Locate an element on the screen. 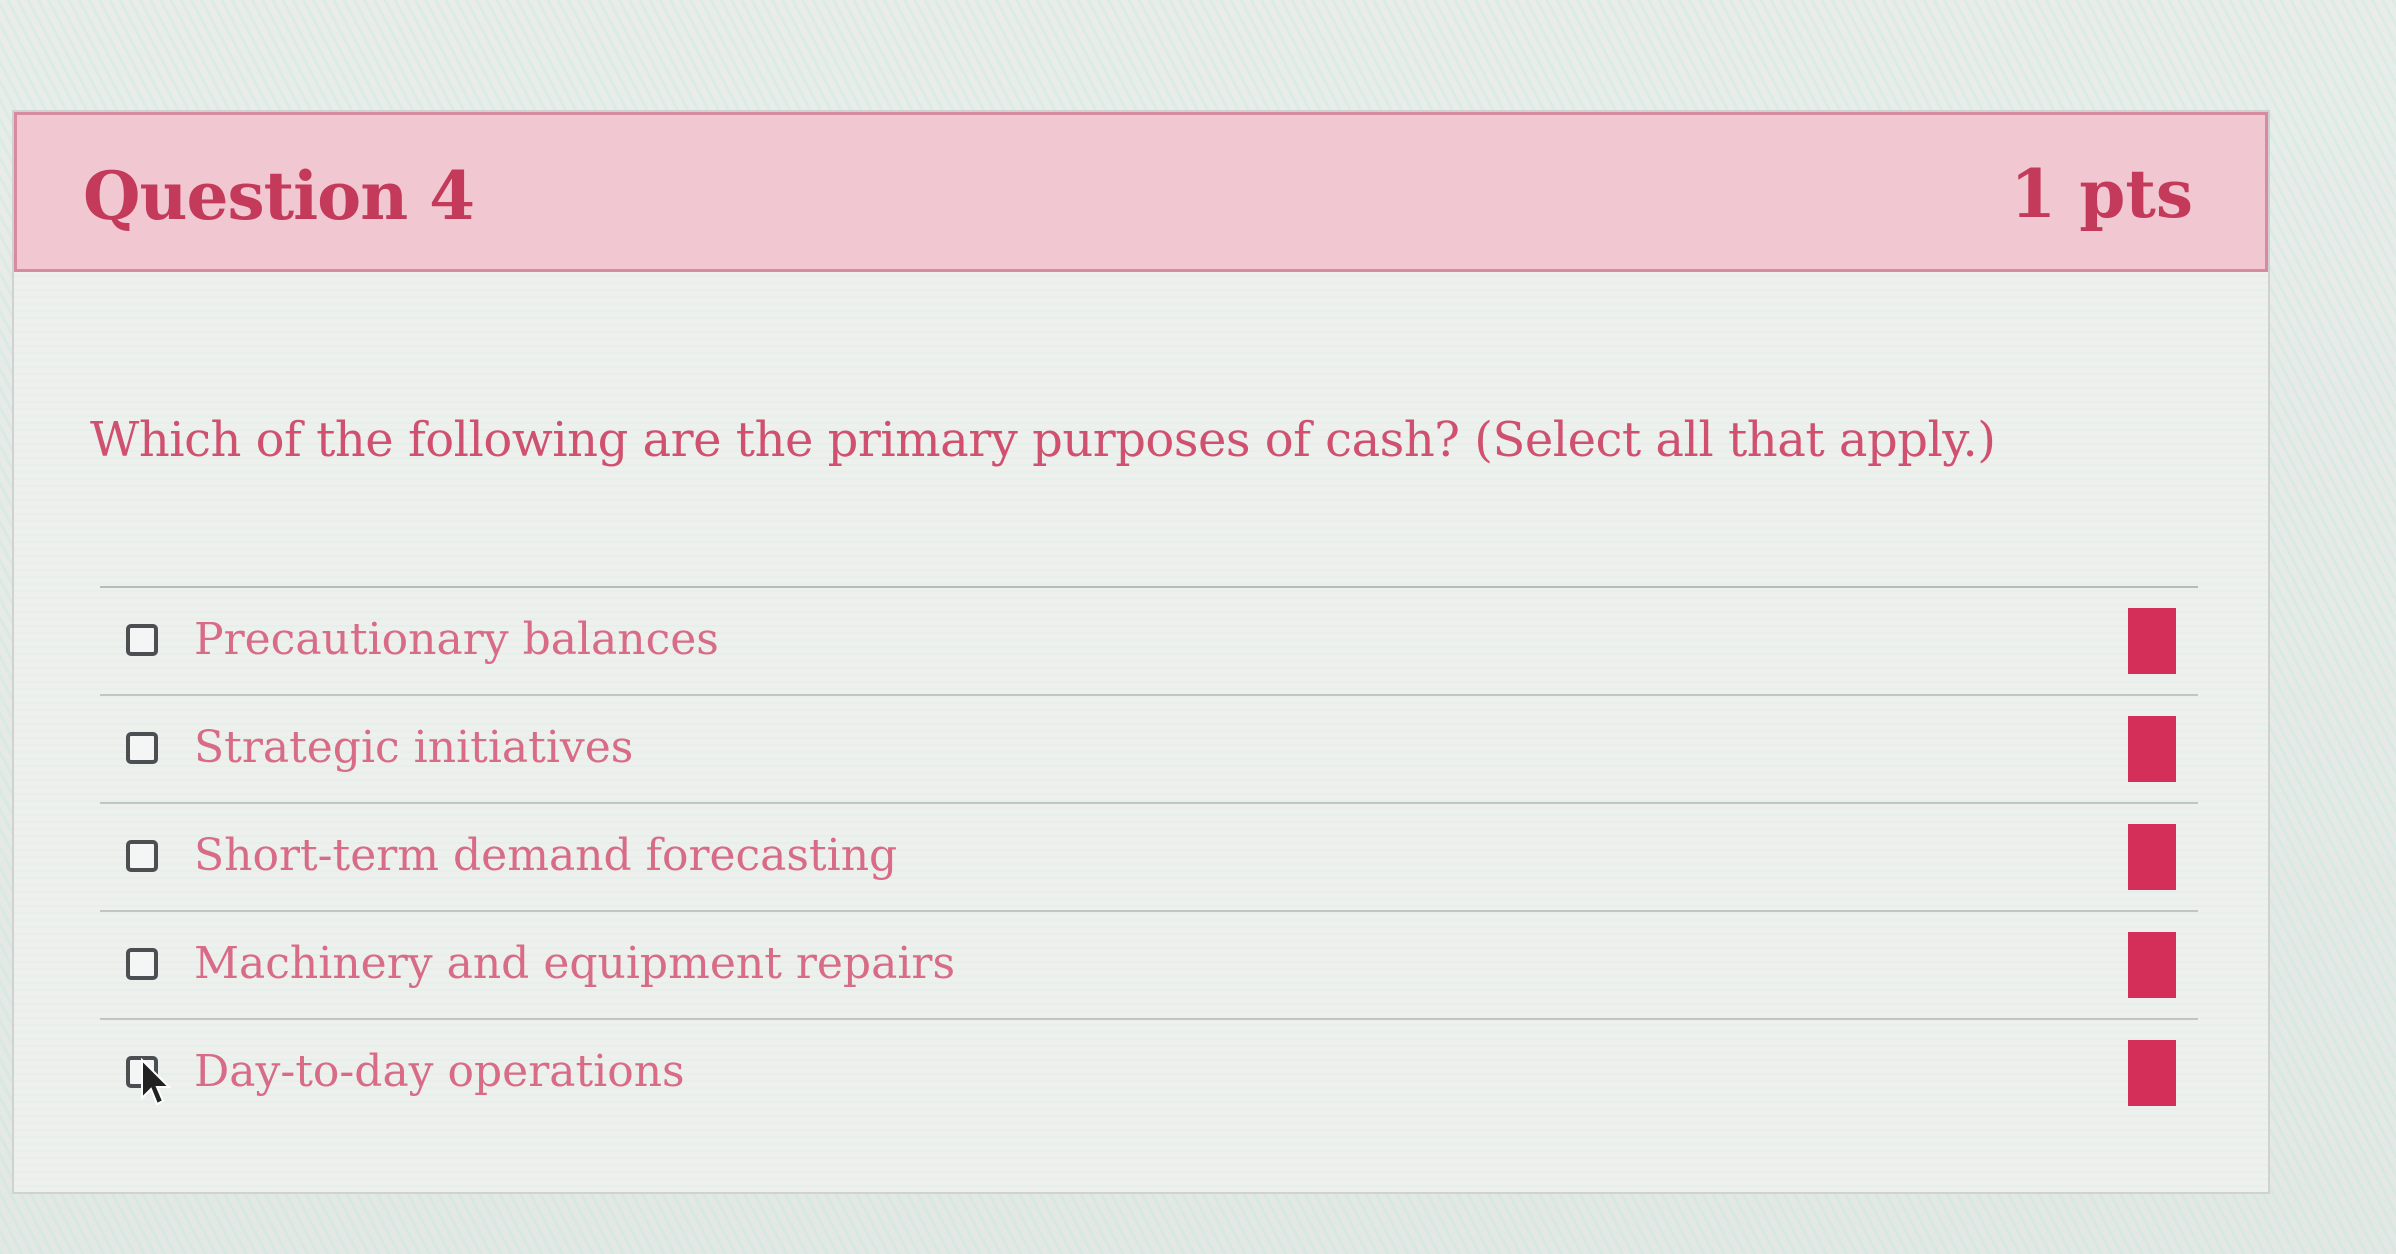 The image size is (2396, 1254). question-points: 1 pts is located at coordinates (2101, 194).